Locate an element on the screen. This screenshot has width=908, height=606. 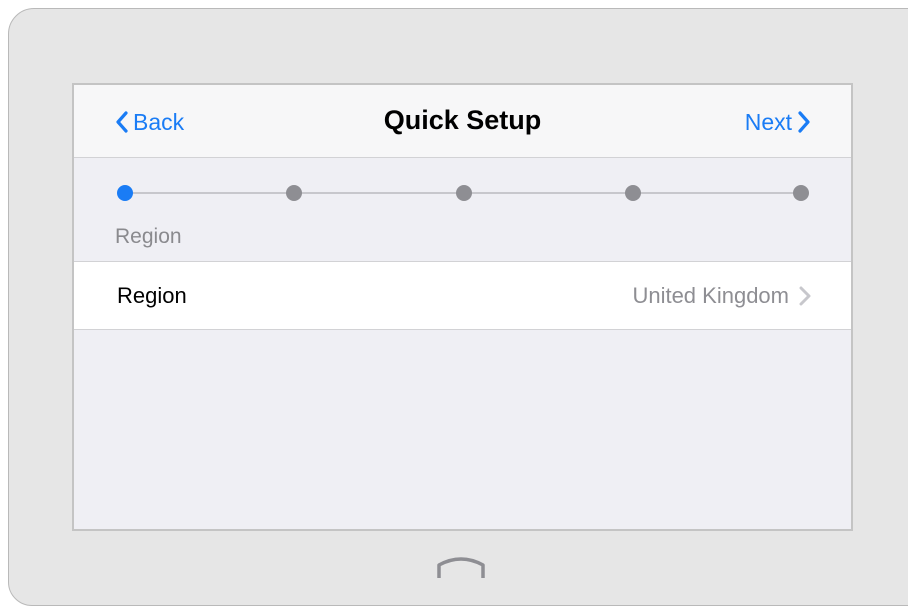
current-step-label: Region is located at coordinates (148, 236).